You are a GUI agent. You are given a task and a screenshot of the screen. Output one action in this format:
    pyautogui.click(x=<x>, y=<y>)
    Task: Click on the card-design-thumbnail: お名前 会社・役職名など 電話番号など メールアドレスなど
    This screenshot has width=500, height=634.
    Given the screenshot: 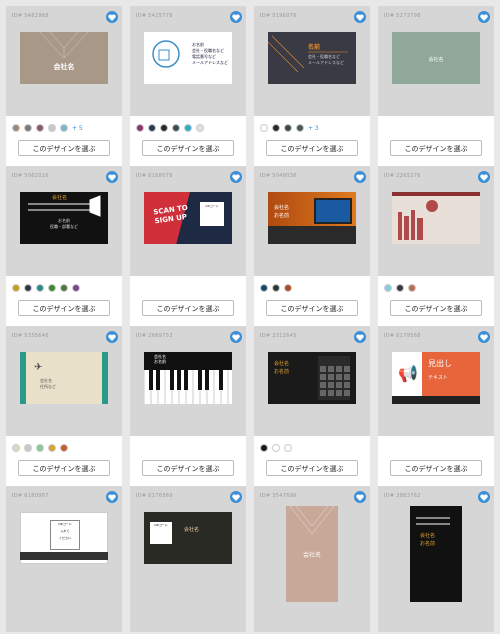 What is the action you would take?
    pyautogui.click(x=188, y=58)
    